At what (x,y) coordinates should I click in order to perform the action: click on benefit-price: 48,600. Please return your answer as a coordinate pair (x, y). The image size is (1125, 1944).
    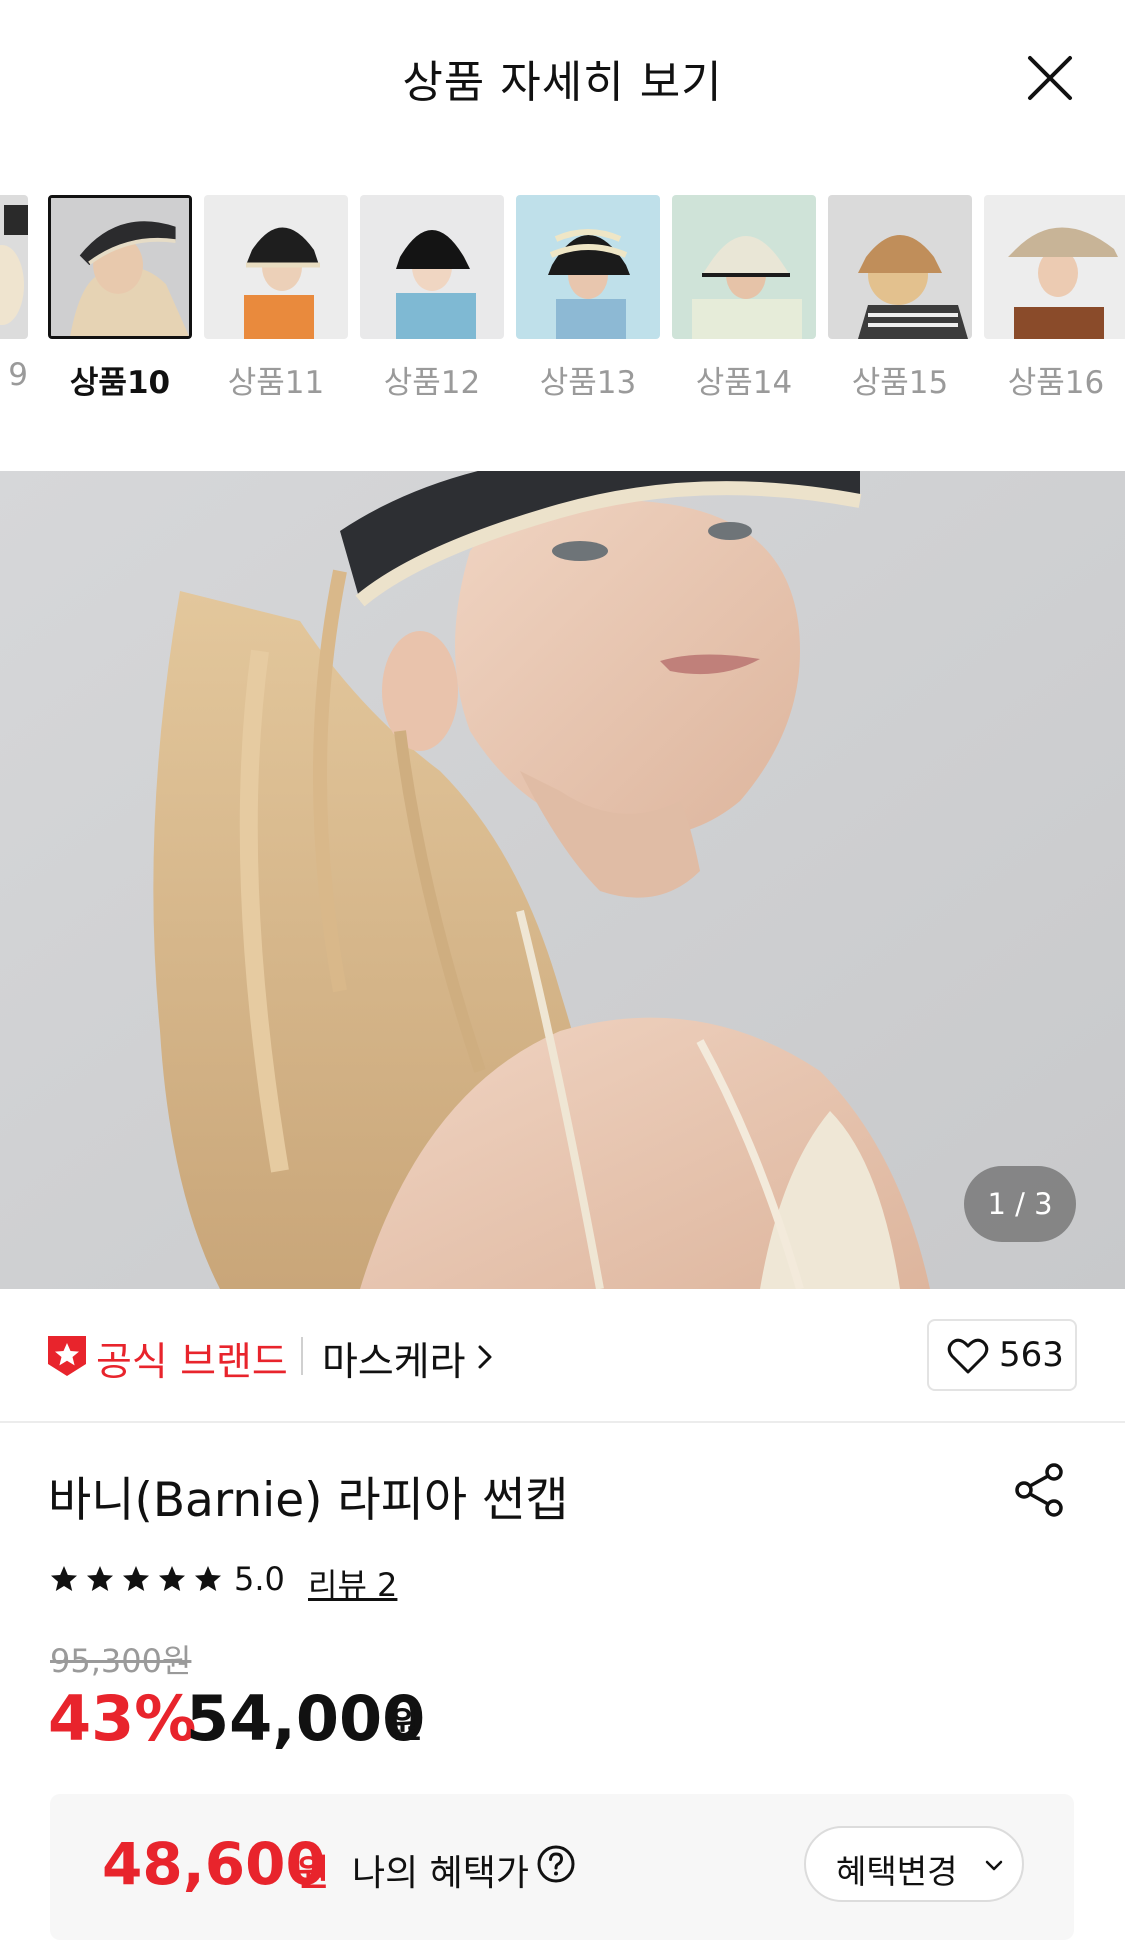
    Looking at the image, I should click on (214, 1864).